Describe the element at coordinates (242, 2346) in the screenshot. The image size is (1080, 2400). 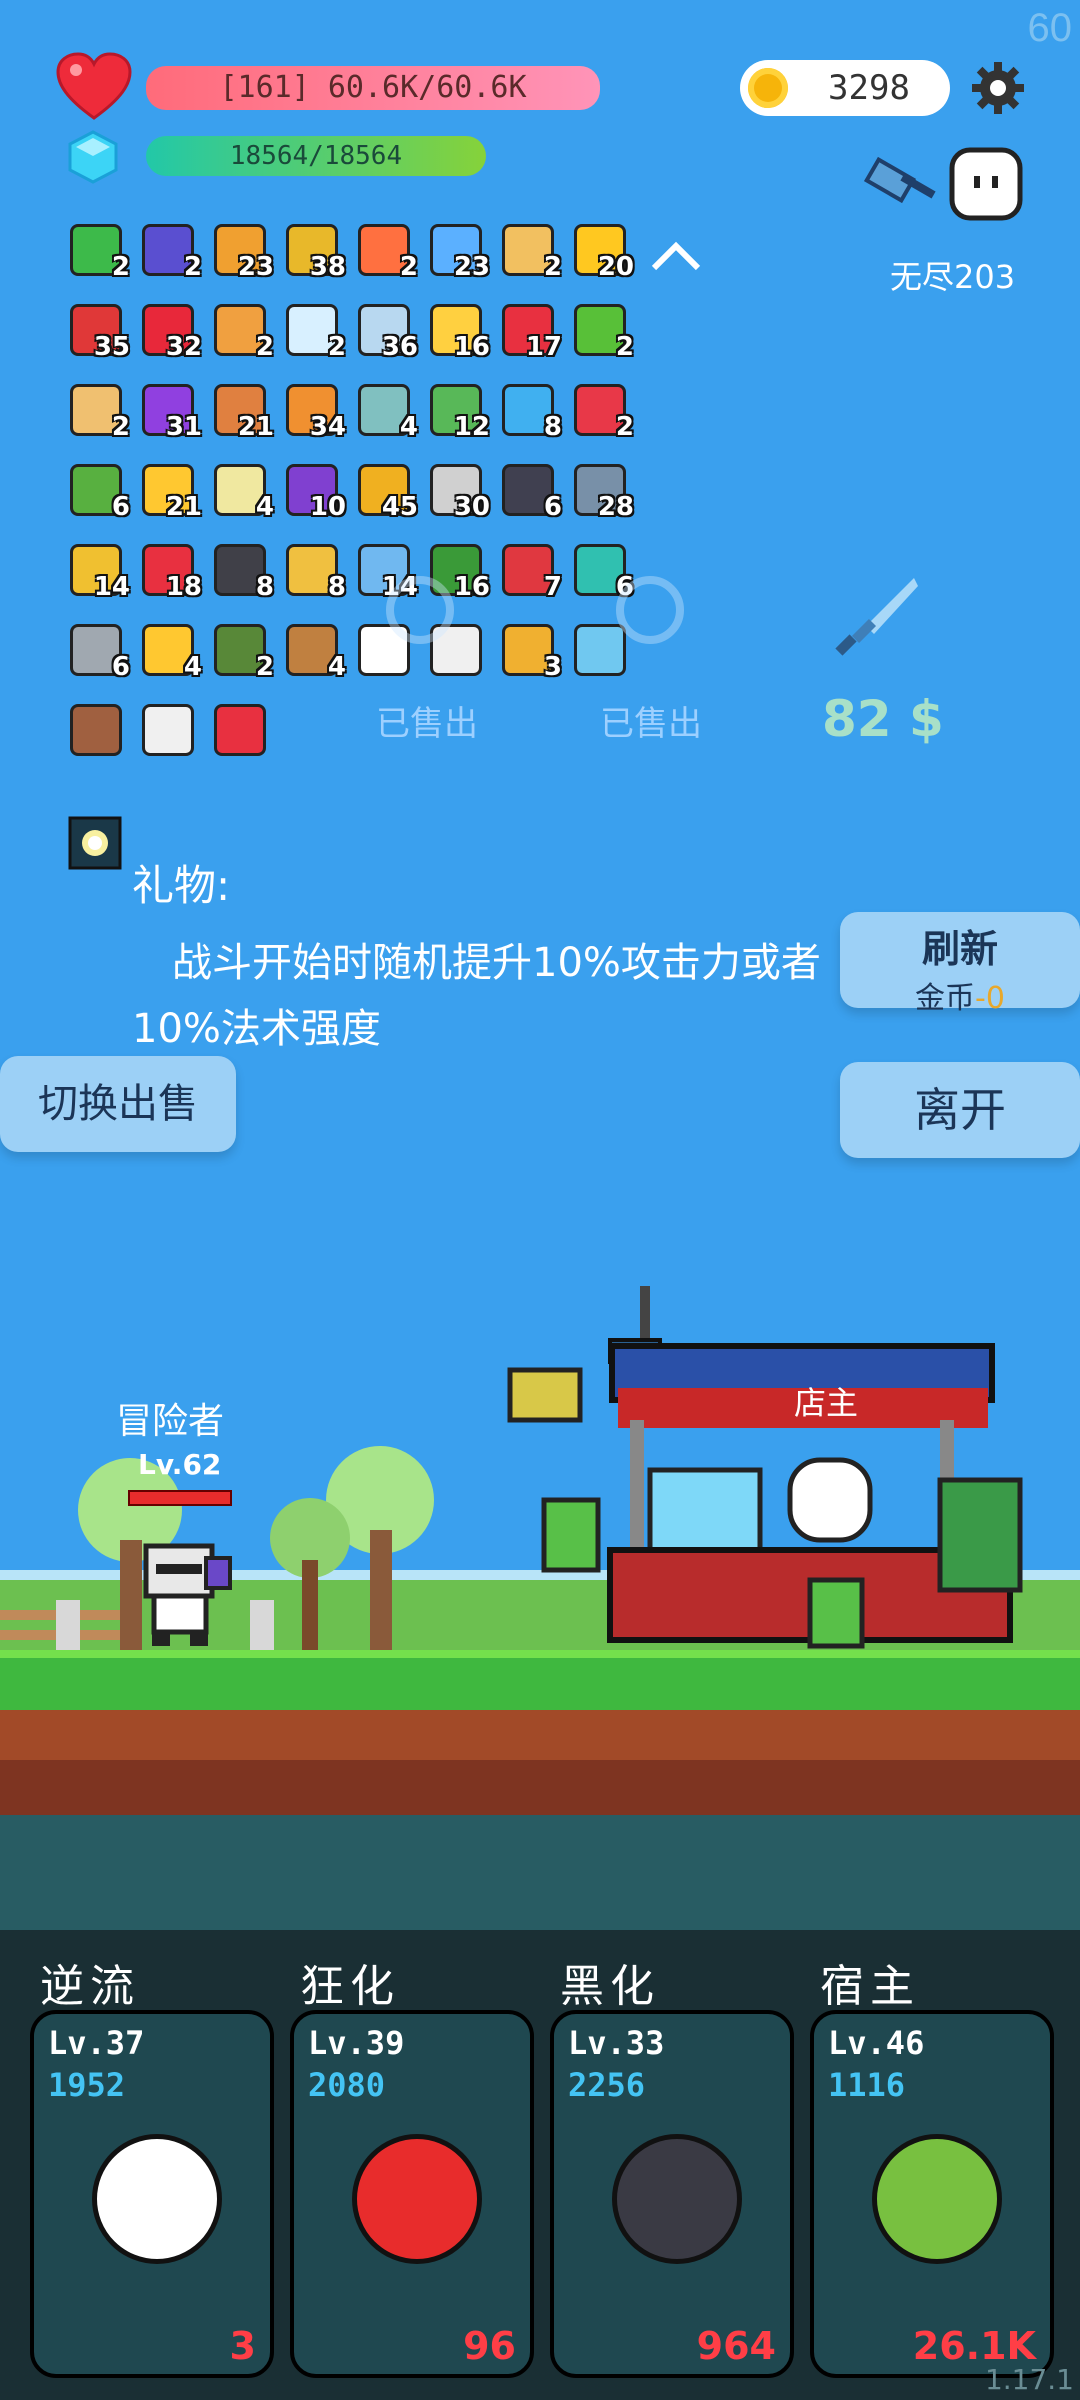
I see `skill-count: 3` at that location.